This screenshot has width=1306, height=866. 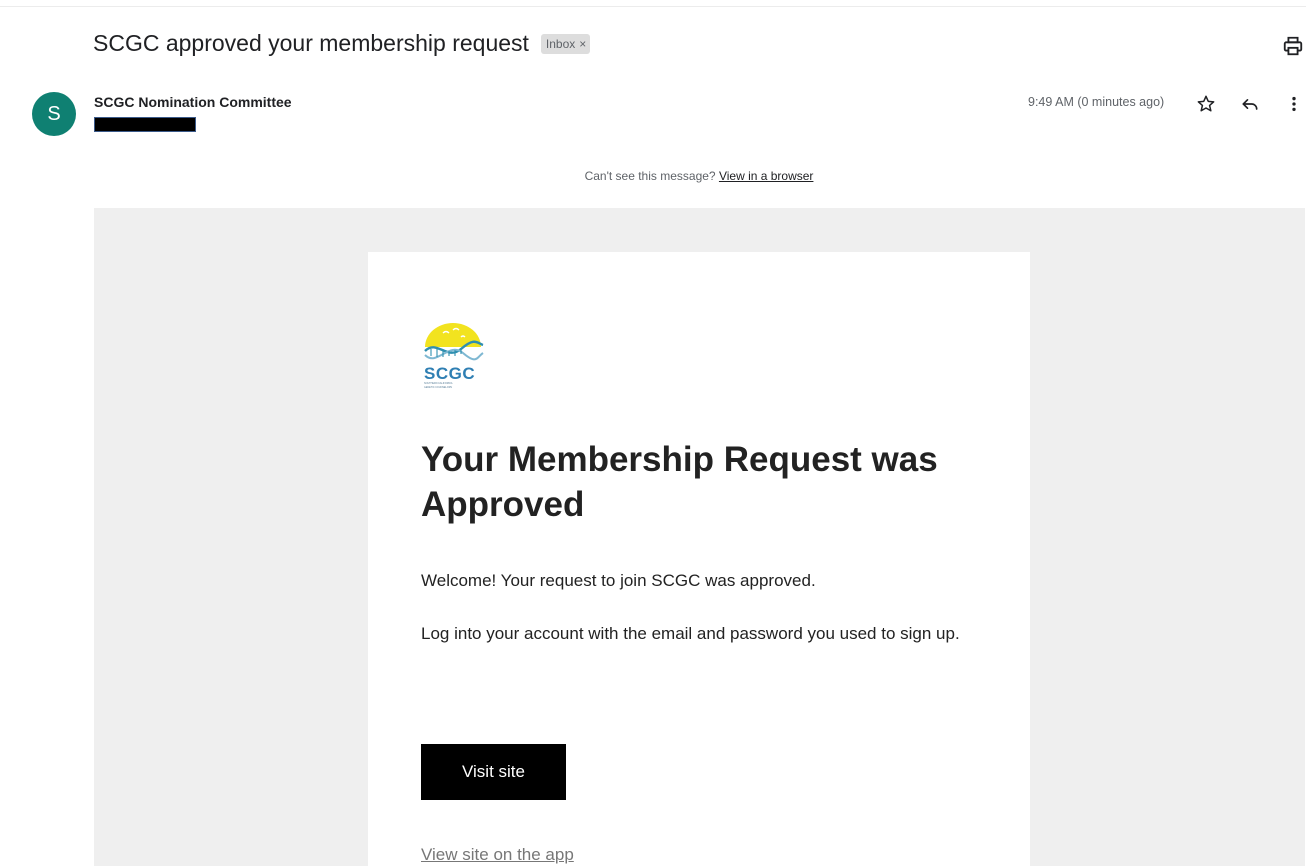 I want to click on view-in-browser-link: View in a browser, so click(x=766, y=176).